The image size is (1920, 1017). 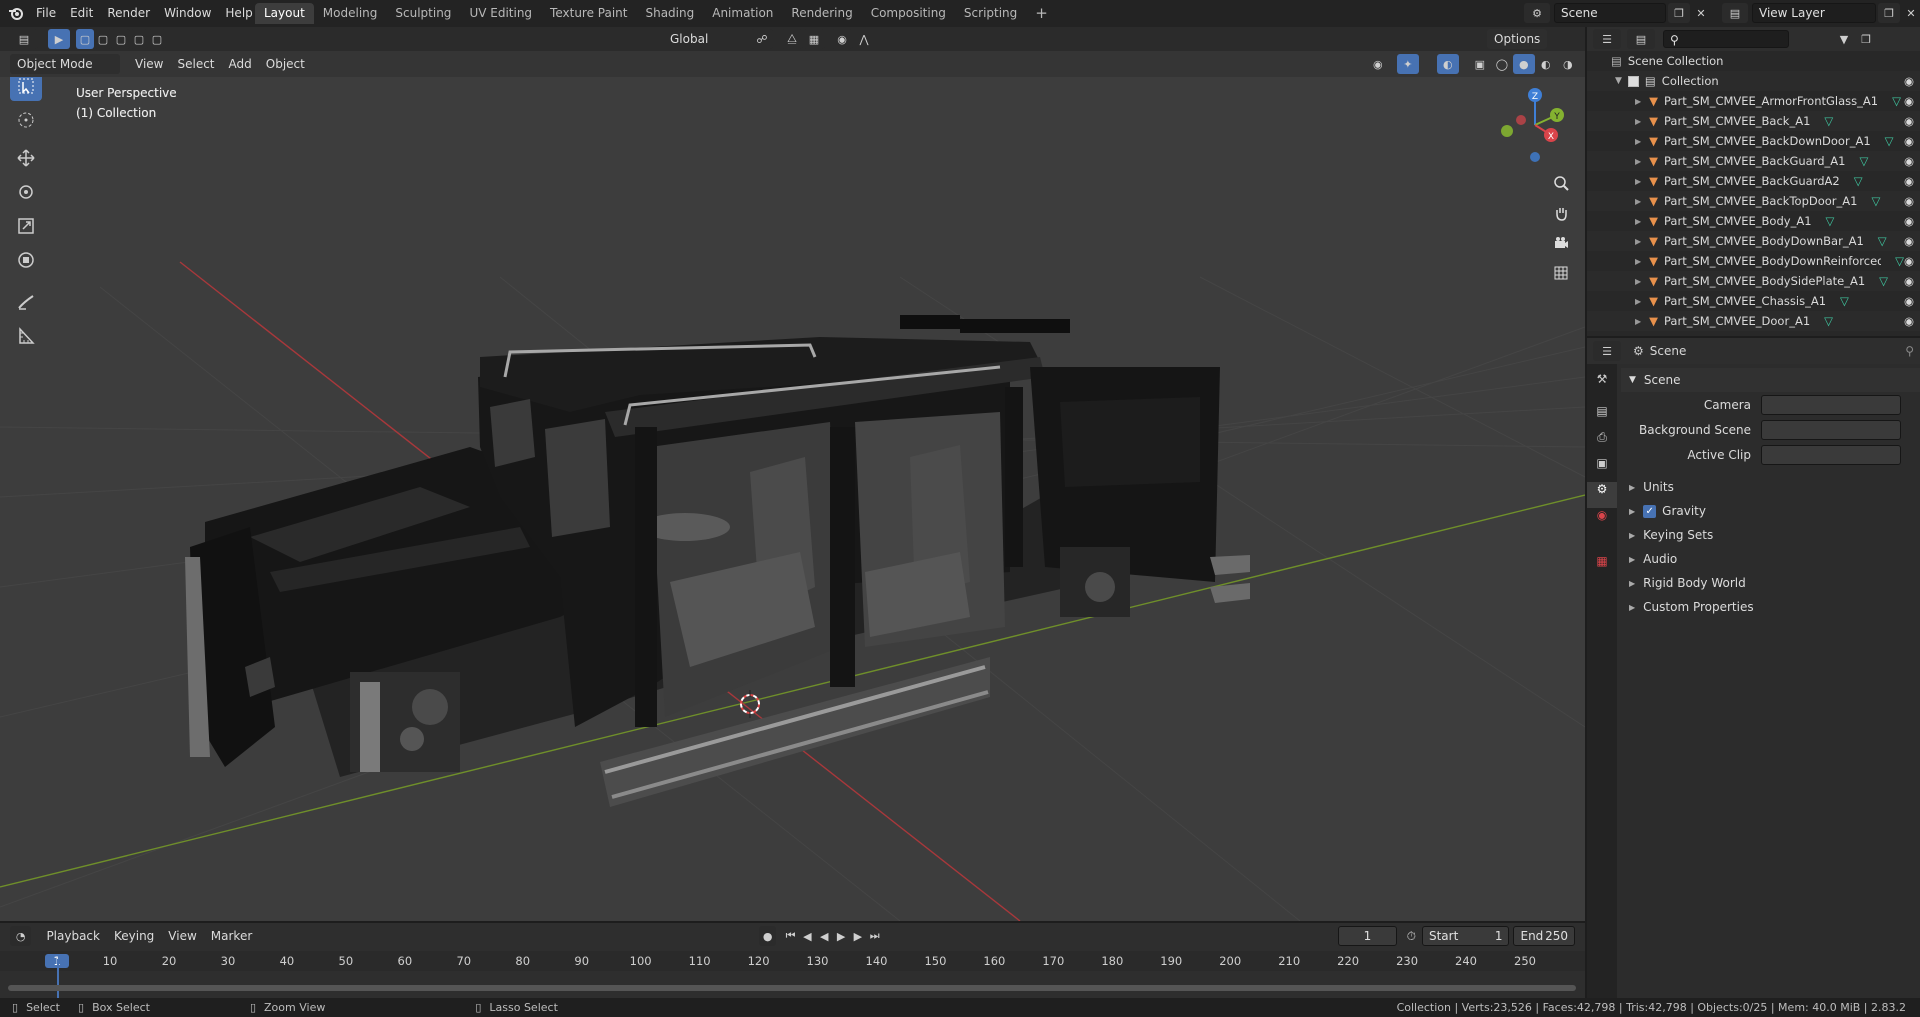 What do you see at coordinates (24, 39) in the screenshot?
I see `editor-type-icon: ▤` at bounding box center [24, 39].